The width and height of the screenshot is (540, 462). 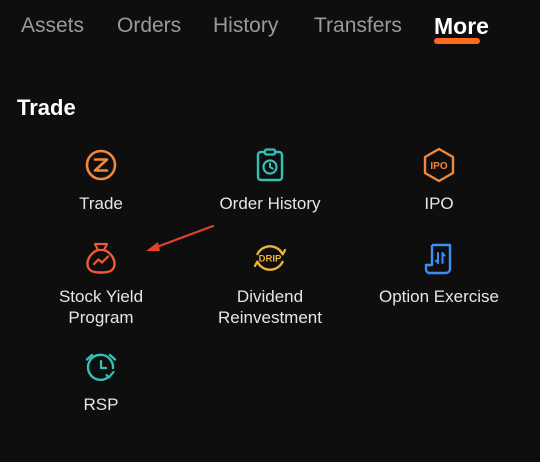 I want to click on alarm-clock-icon, so click(x=101, y=367).